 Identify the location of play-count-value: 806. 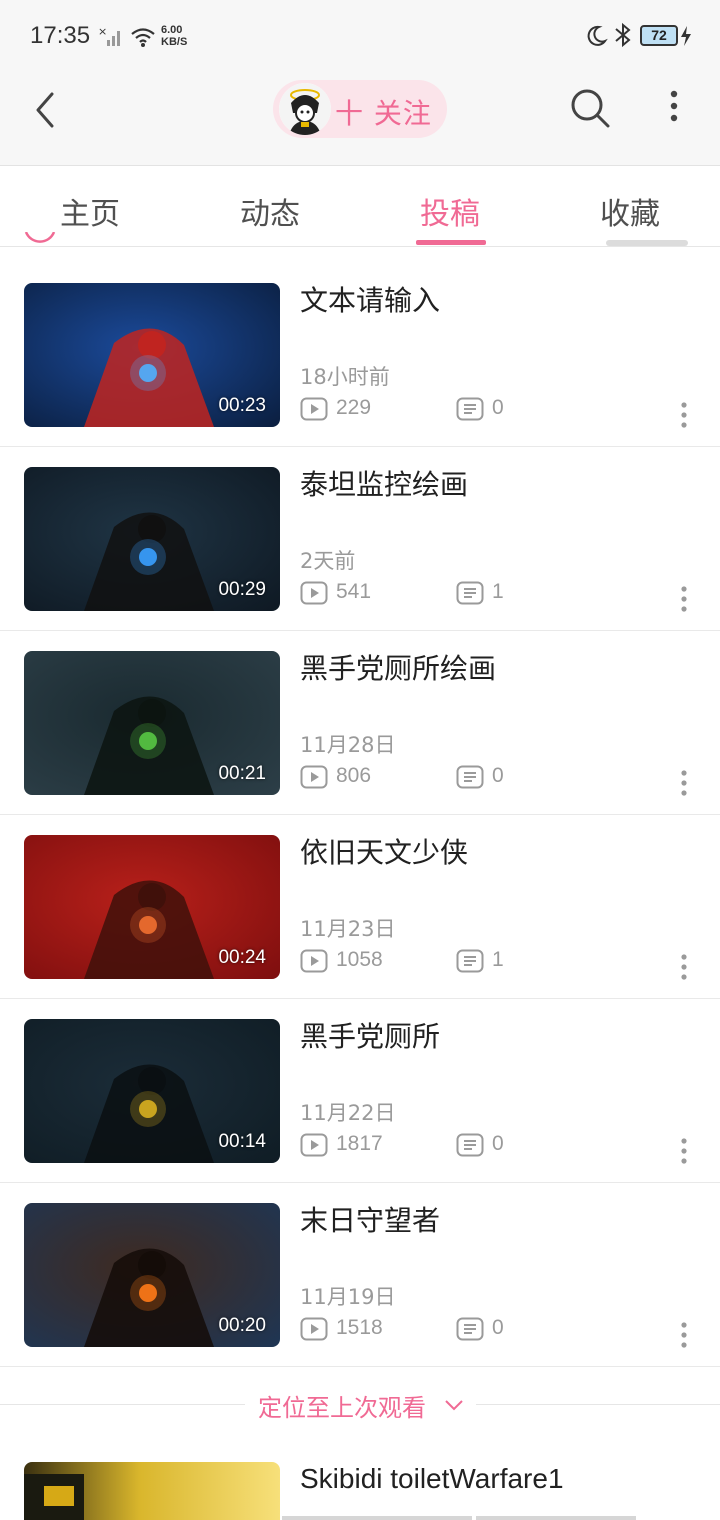
(354, 775).